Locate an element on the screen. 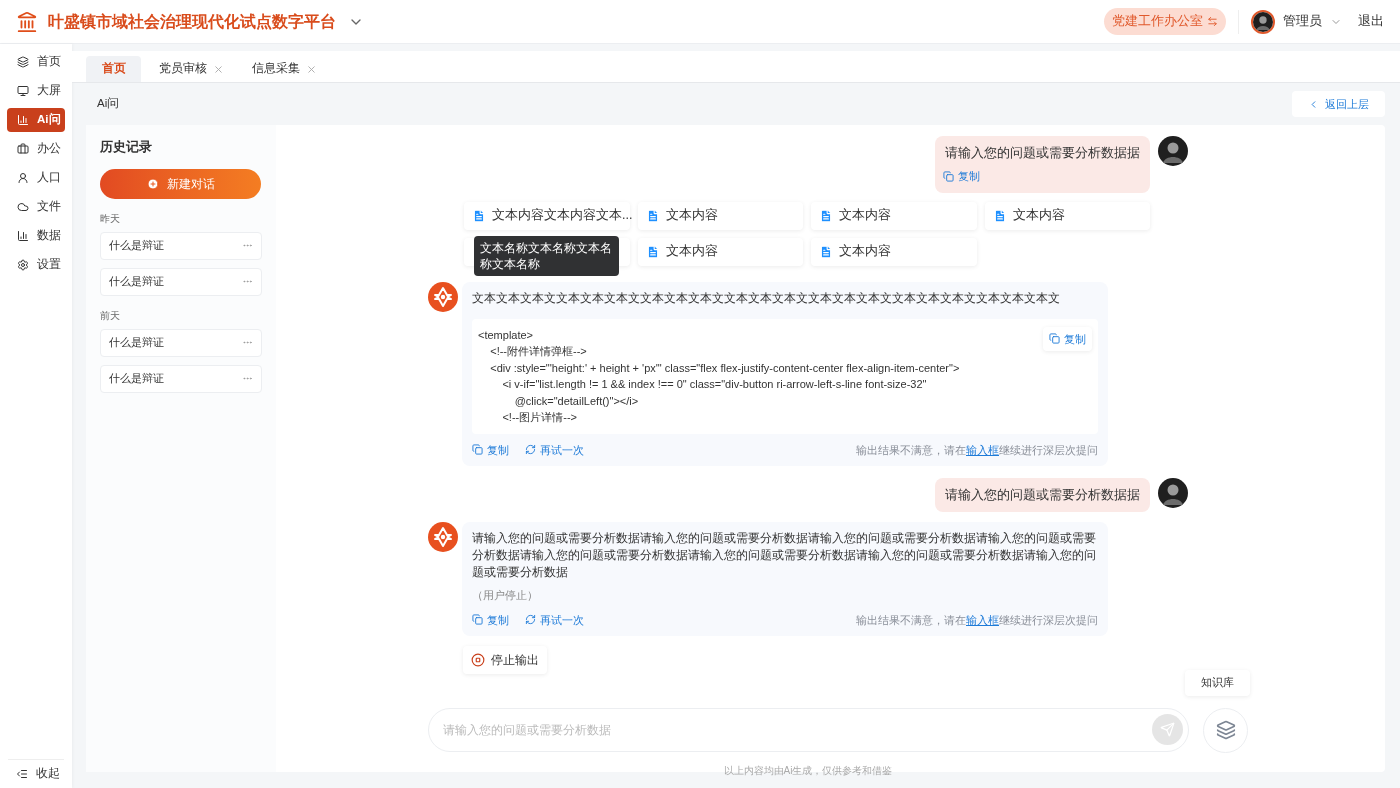  send-icon is located at coordinates (1167, 730).